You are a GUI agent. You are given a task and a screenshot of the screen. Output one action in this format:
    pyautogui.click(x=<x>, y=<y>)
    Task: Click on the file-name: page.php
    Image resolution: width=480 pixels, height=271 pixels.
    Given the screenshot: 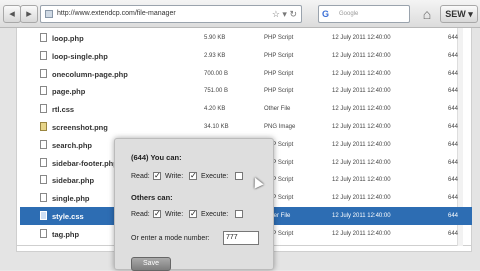 What is the action you would take?
    pyautogui.click(x=68, y=91)
    